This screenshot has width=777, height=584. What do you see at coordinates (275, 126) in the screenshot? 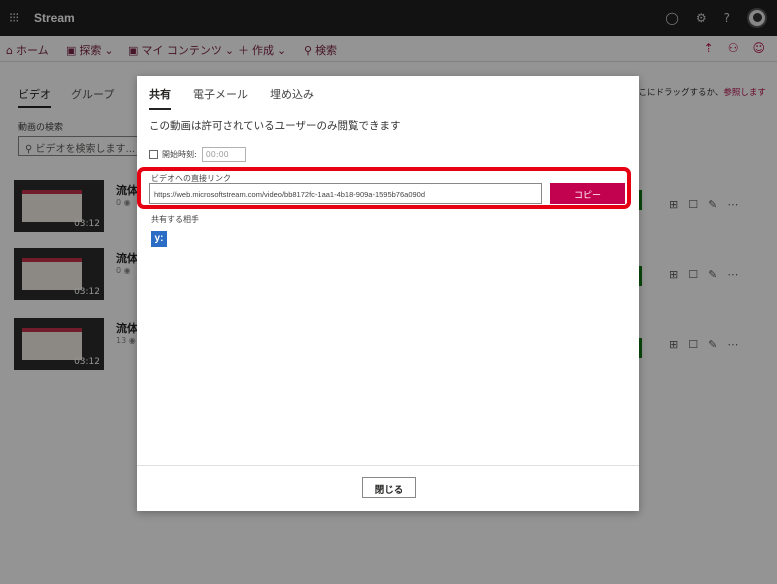
I see `permission-info: この動画は許可されているユーザーのみ閲覧できます` at bounding box center [275, 126].